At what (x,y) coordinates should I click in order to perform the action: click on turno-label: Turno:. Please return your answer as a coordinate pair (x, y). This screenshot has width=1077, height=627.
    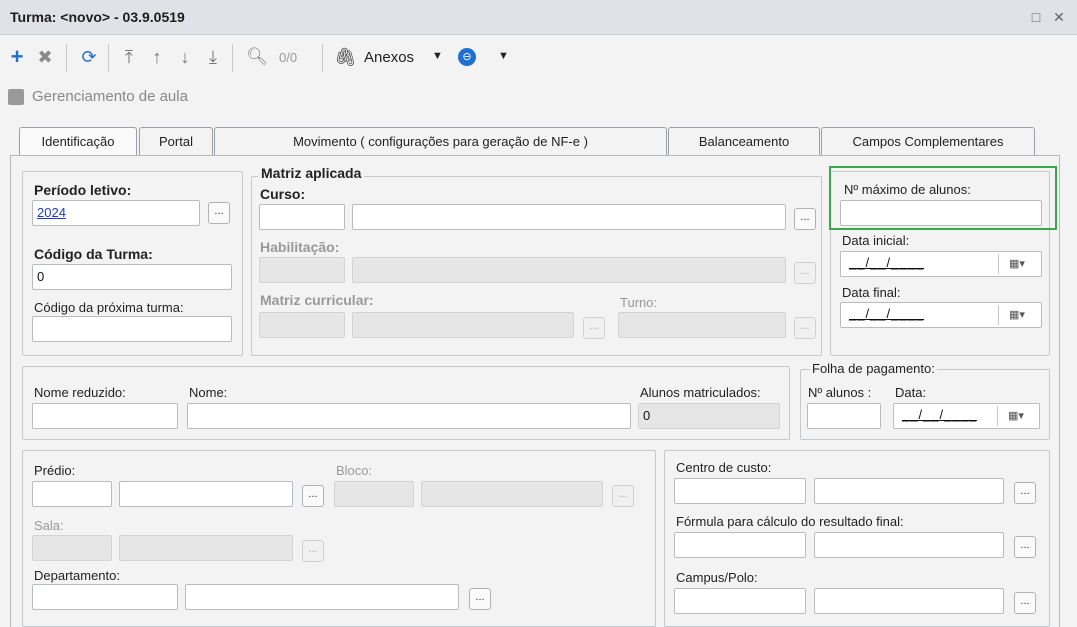
    Looking at the image, I should click on (639, 302).